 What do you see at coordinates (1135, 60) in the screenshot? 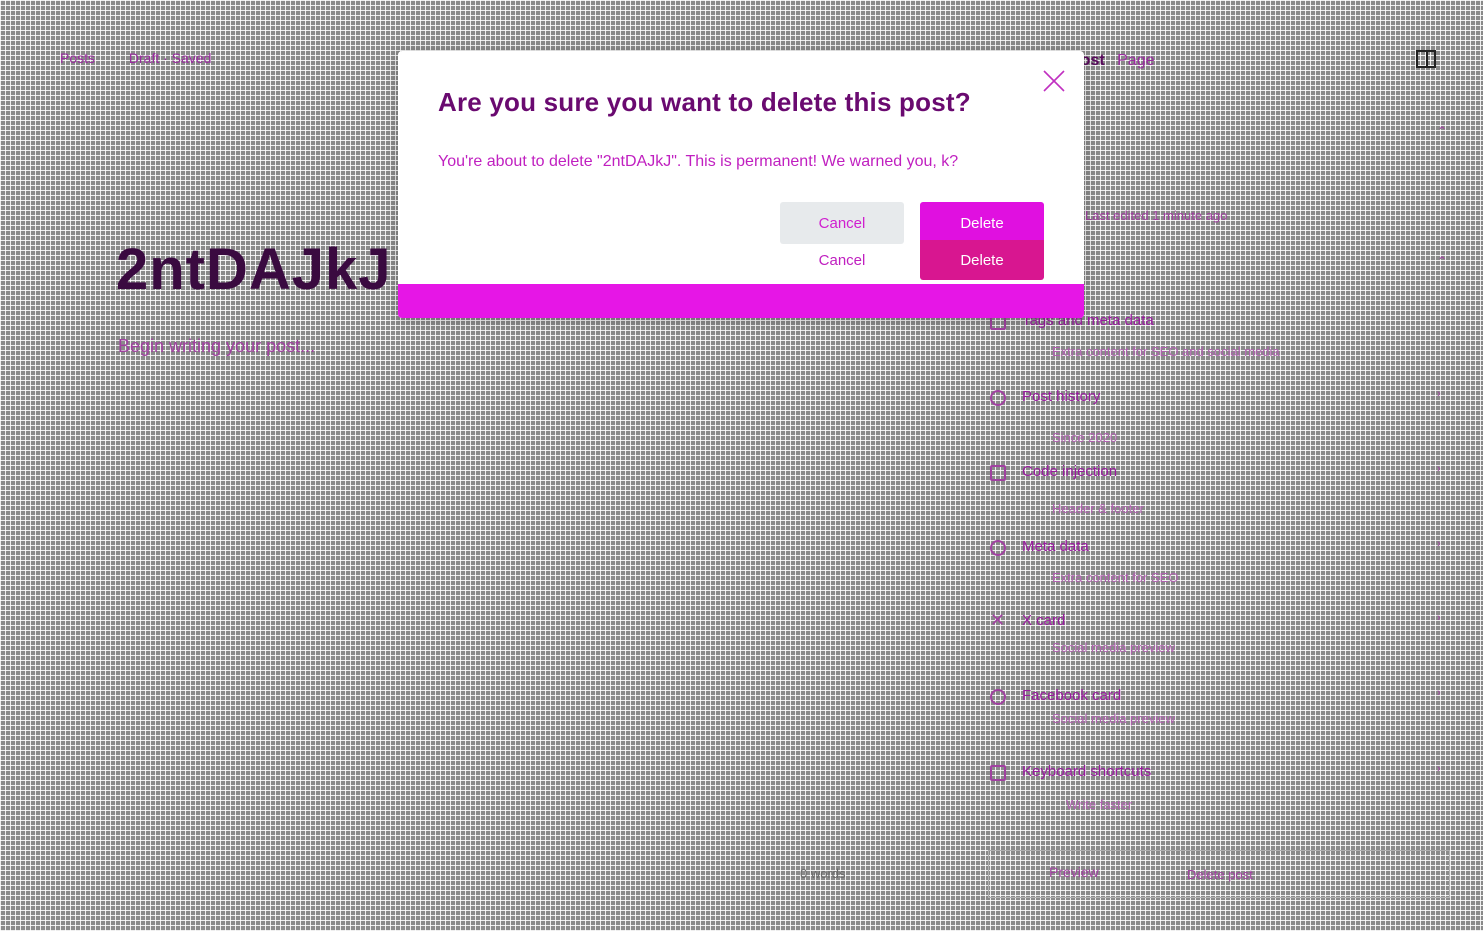
I see `tab-page: Page` at bounding box center [1135, 60].